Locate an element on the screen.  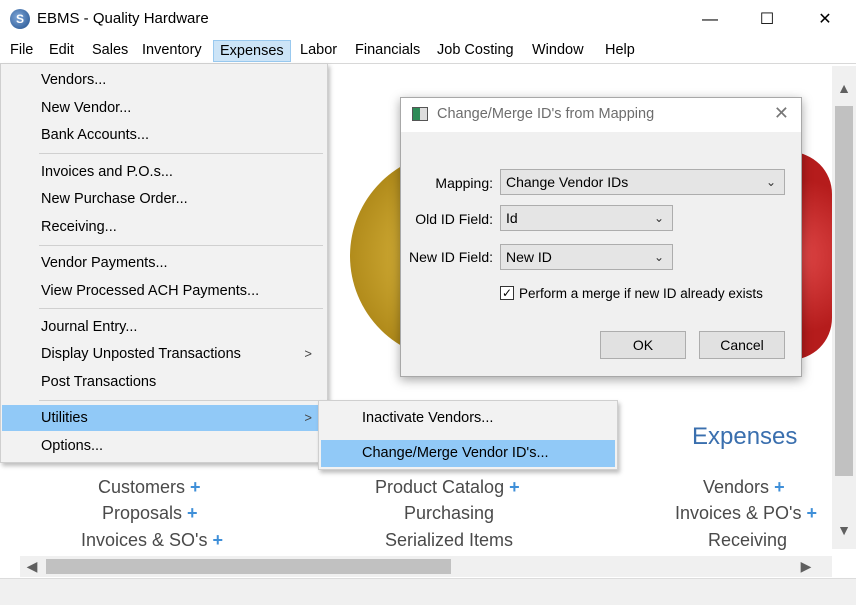
horizontal-scrollbar: ◀ ▶ is located at coordinates (426, 566).